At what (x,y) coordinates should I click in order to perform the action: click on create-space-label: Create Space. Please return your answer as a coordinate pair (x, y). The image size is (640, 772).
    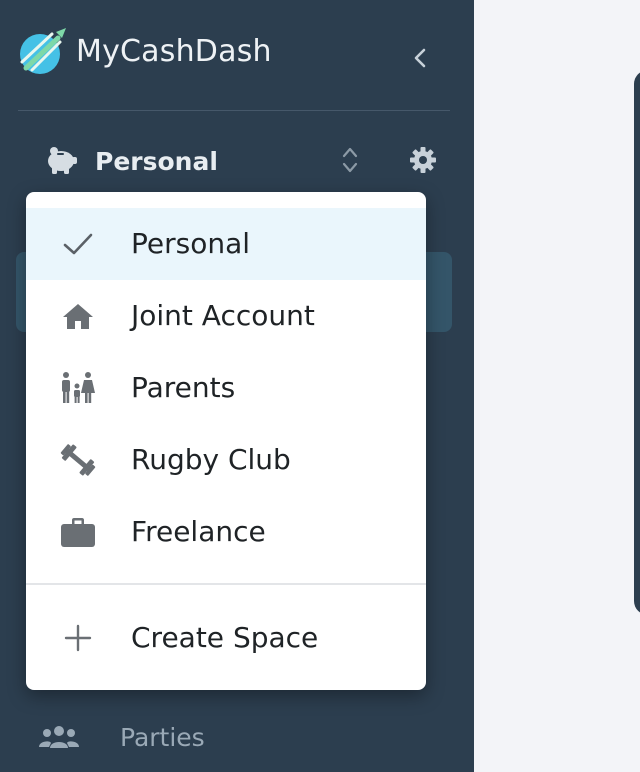
    Looking at the image, I should click on (225, 637).